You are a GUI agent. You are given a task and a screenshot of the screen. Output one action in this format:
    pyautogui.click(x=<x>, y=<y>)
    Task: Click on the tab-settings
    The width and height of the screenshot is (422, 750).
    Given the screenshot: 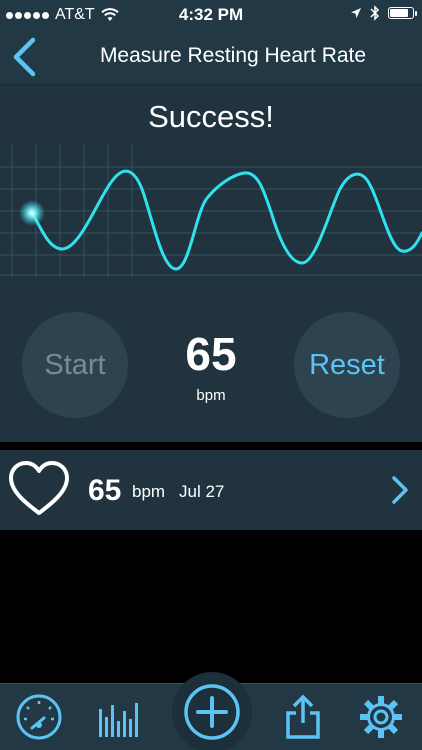 What is the action you would take?
    pyautogui.click(x=381, y=717)
    